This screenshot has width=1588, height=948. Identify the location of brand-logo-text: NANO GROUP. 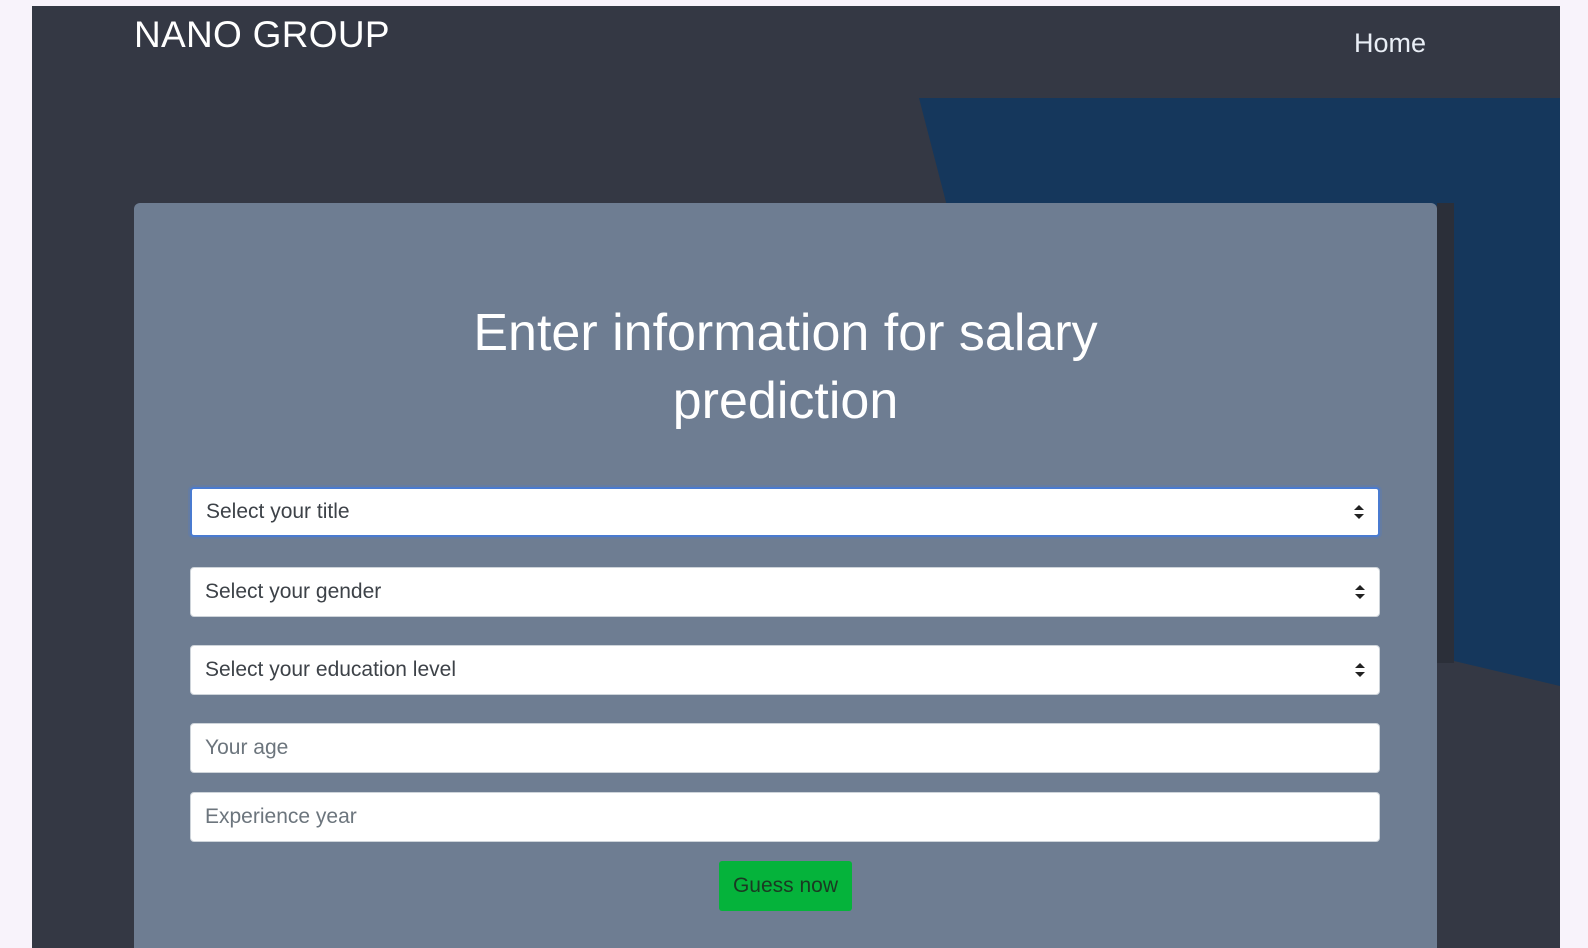
(262, 35).